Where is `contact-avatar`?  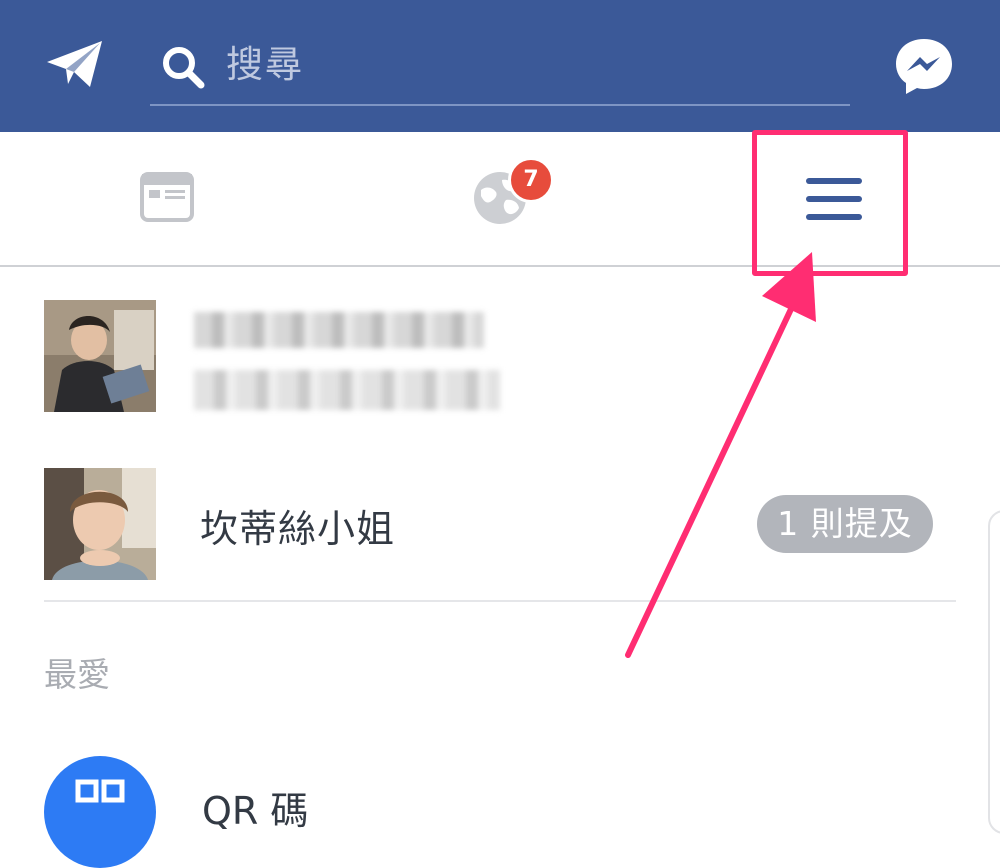 contact-avatar is located at coordinates (100, 524).